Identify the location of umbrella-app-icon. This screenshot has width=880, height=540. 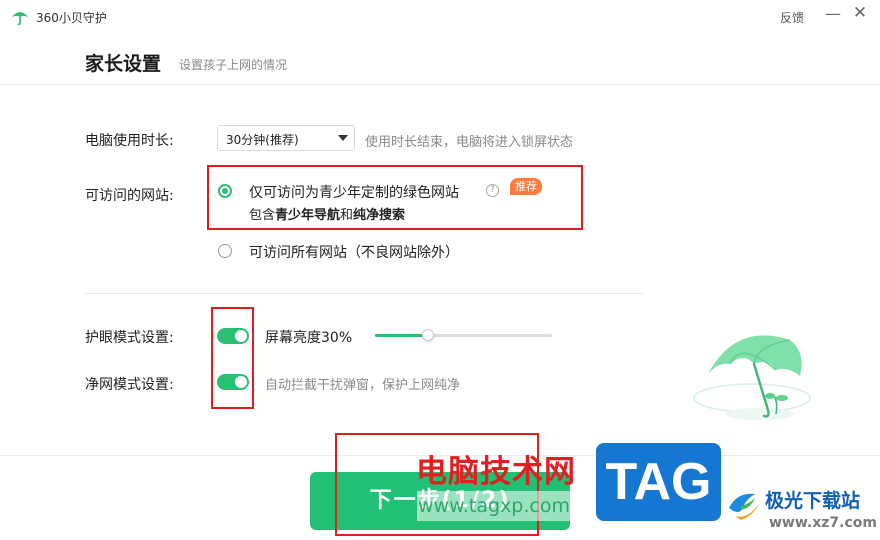
(20, 19).